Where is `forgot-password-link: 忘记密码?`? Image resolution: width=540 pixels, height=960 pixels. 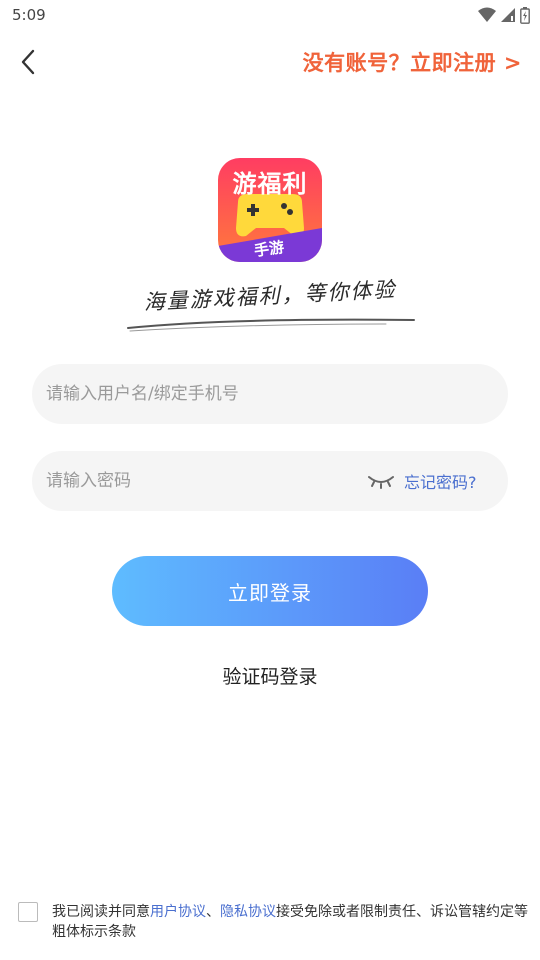
forgot-password-link: 忘记密码? is located at coordinates (440, 481).